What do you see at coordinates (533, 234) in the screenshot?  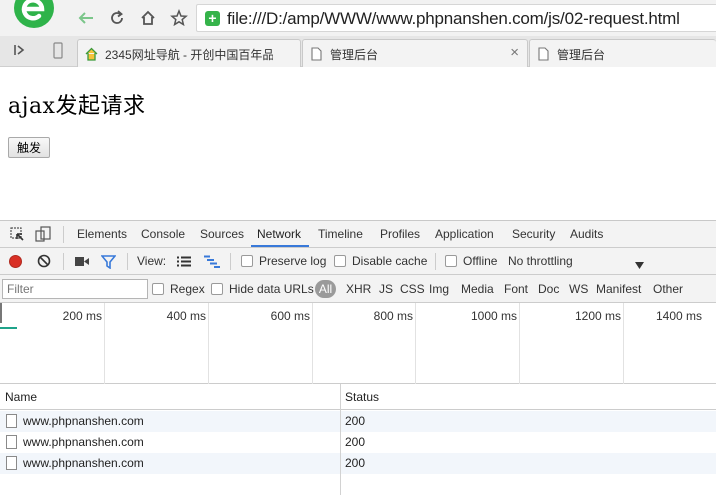 I see `tab-security: Security` at bounding box center [533, 234].